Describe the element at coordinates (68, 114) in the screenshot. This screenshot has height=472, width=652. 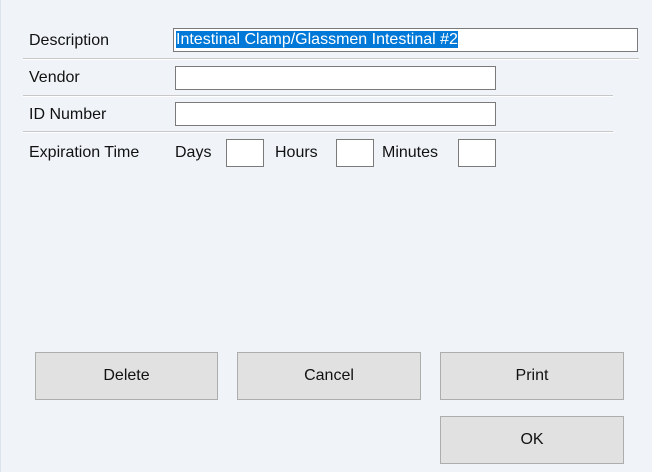
I see `id-number-label: ID Number` at that location.